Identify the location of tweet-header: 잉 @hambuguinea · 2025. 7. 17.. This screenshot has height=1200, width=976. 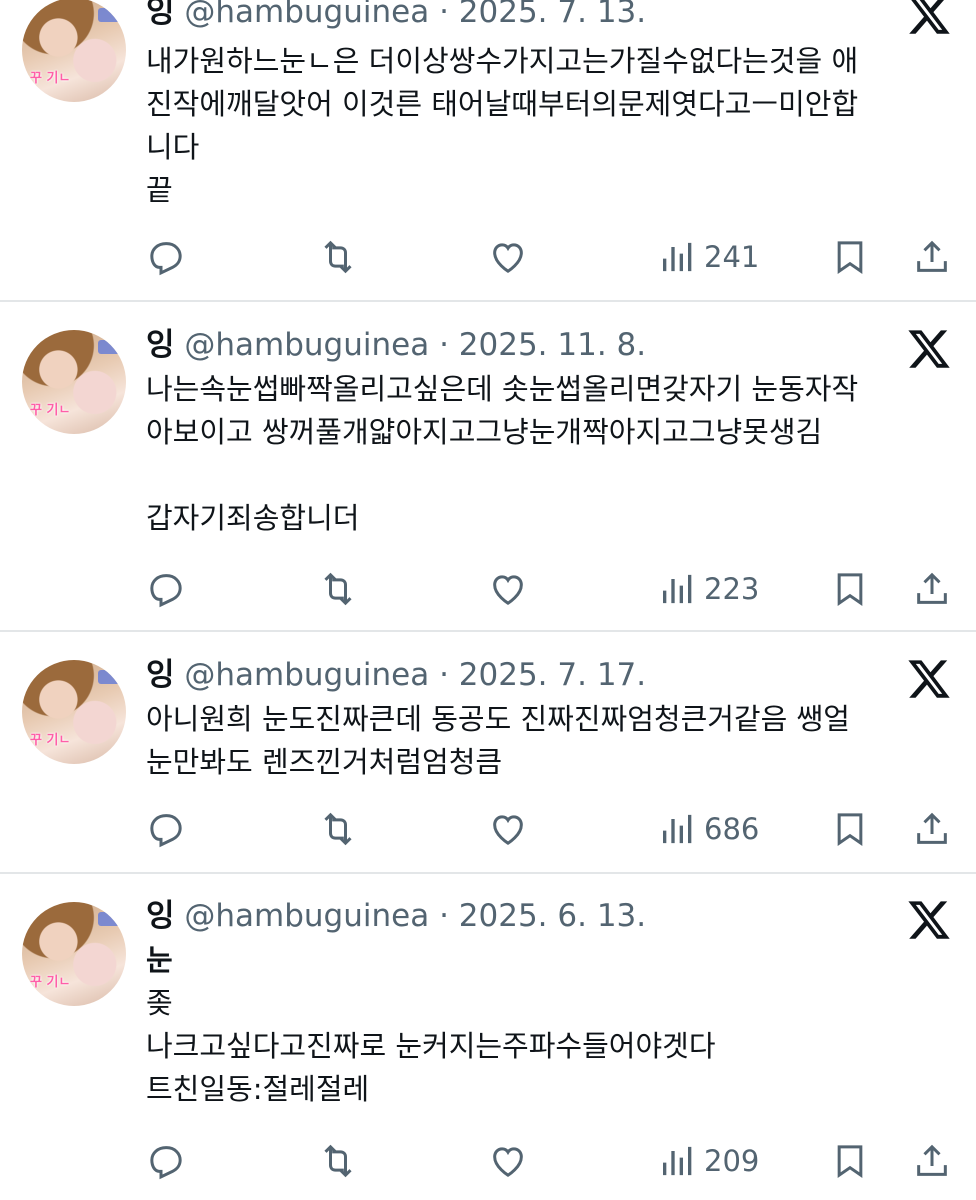
(396, 675).